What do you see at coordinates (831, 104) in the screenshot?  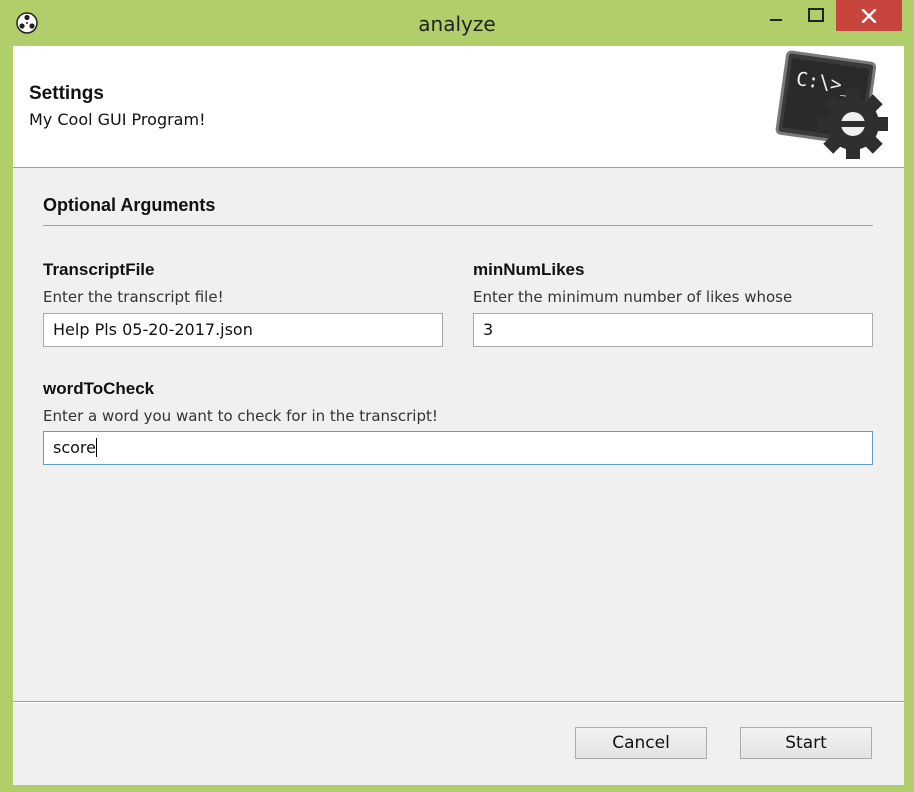 I see `terminal-gear-icon: C:\>_` at bounding box center [831, 104].